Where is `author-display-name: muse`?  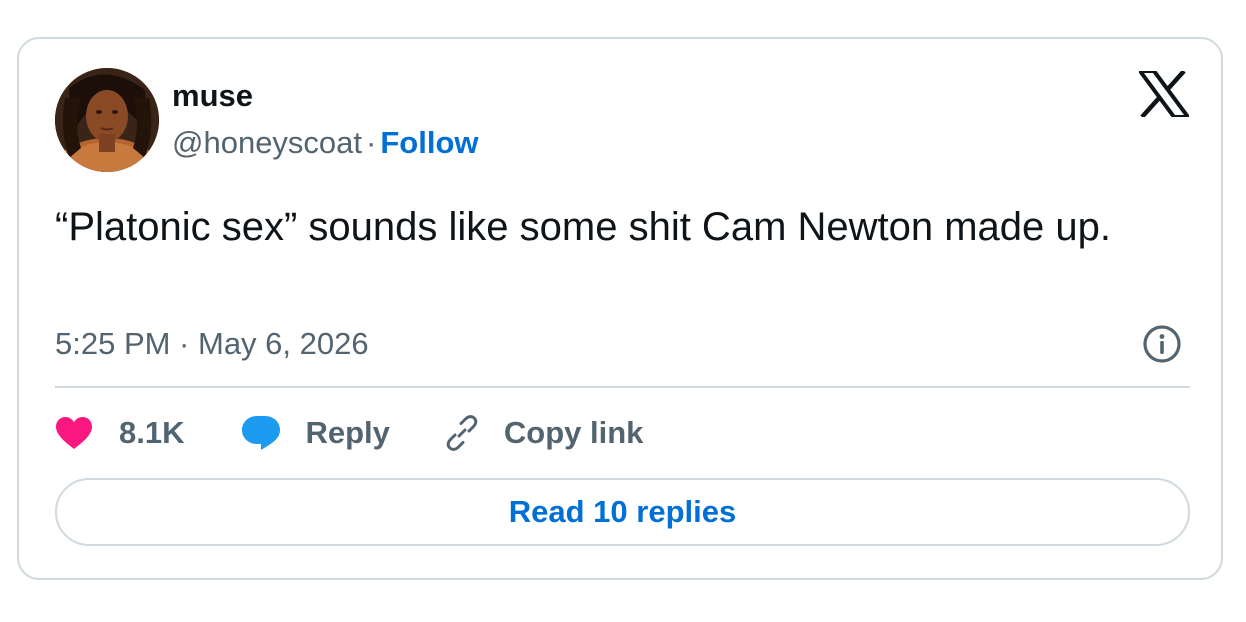 author-display-name: muse is located at coordinates (212, 96).